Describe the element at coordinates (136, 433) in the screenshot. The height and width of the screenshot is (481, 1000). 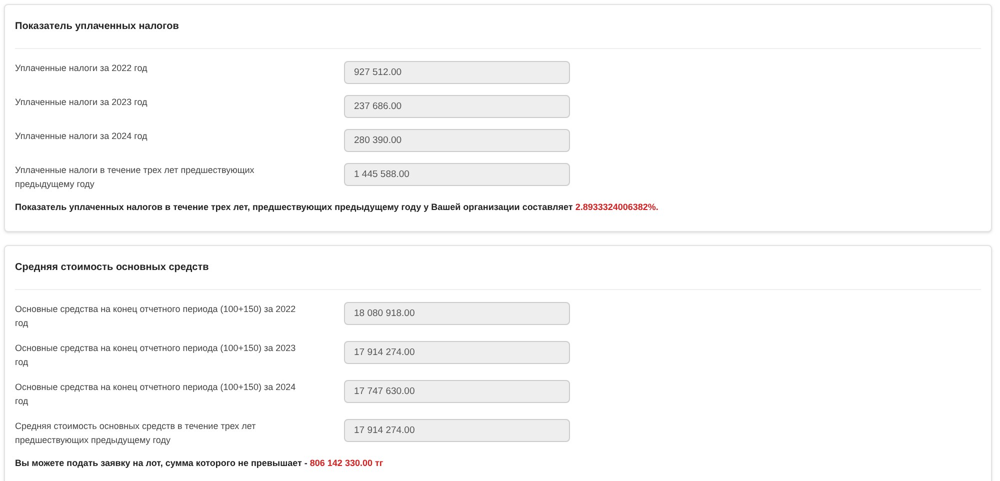
I see `field-label: Средняя стоимость основных средств в течение трех лет предшествующих предыдущему году` at that location.